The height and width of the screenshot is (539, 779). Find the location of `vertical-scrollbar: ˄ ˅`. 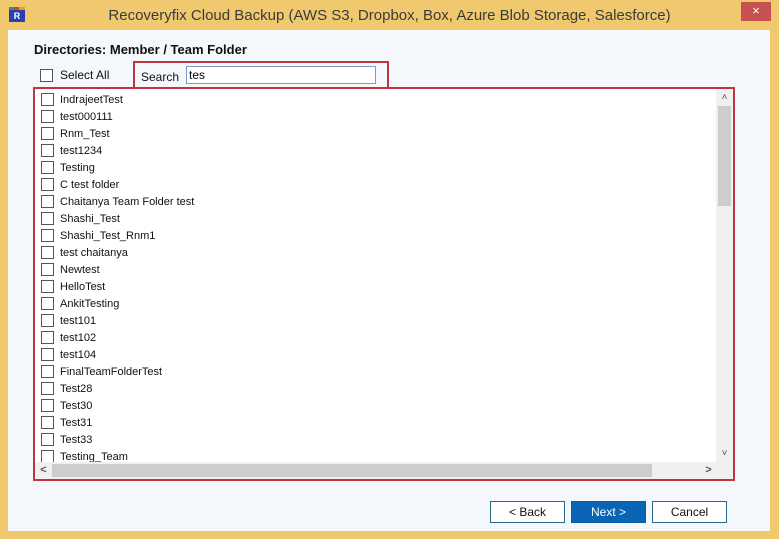

vertical-scrollbar: ˄ ˅ is located at coordinates (724, 275).